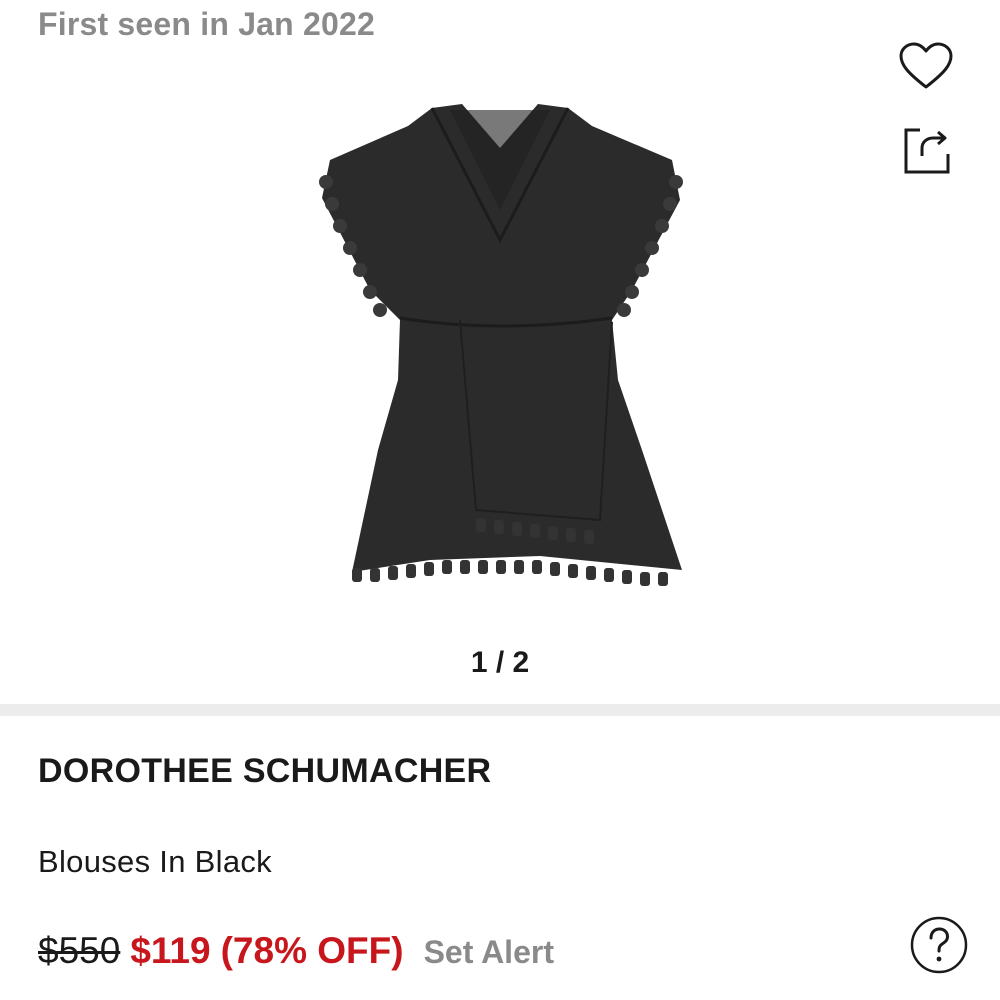 Image resolution: width=1000 pixels, height=1000 pixels. I want to click on question-icon, so click(939, 945).